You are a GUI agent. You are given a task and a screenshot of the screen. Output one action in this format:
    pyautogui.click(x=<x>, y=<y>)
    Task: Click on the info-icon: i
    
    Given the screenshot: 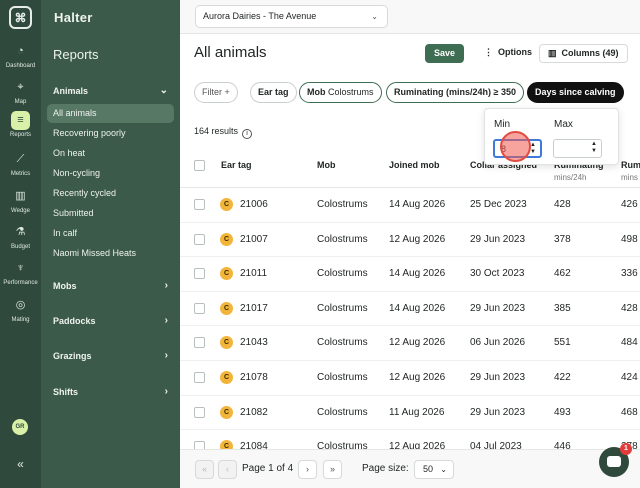 What is the action you would take?
    pyautogui.click(x=247, y=134)
    